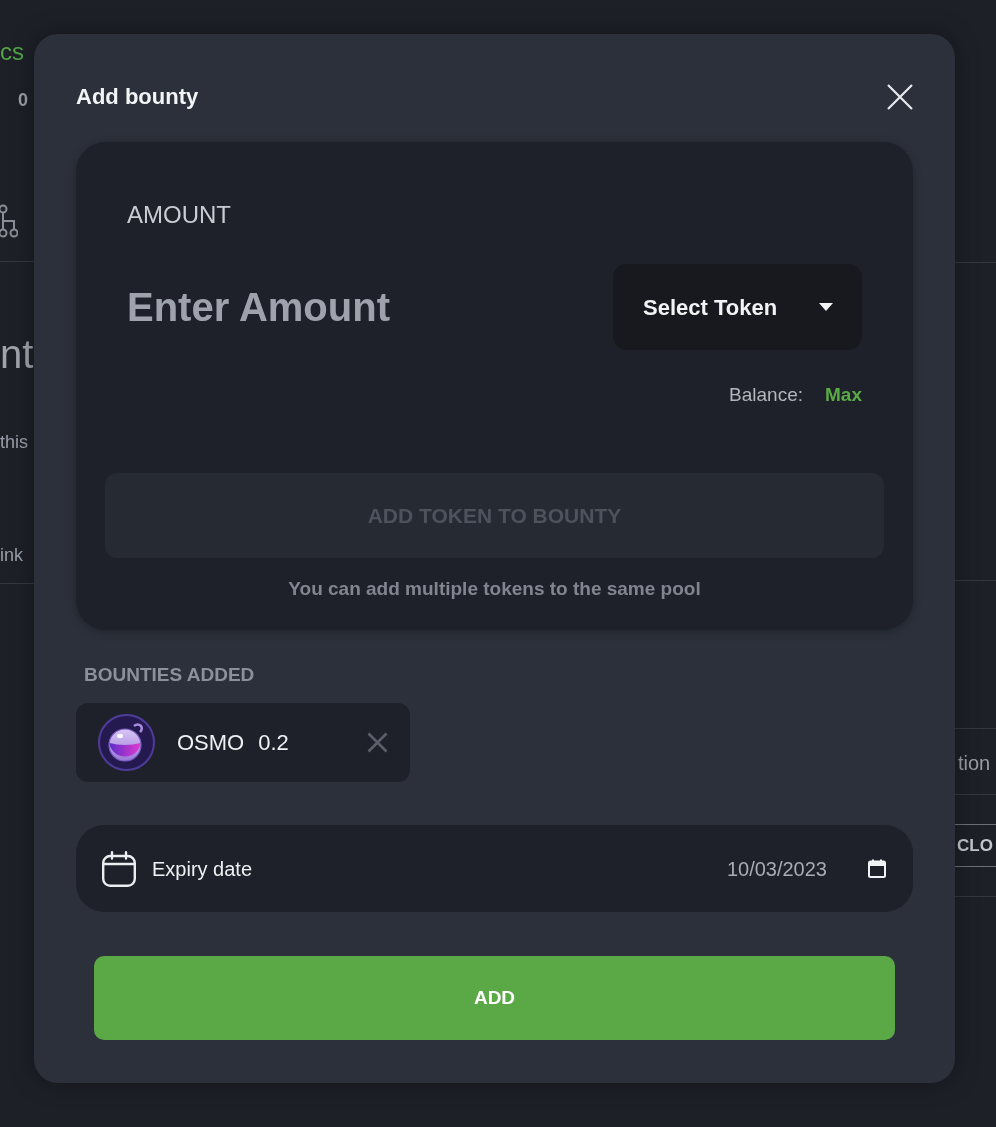 The image size is (996, 1127). What do you see at coordinates (826, 307) in the screenshot?
I see `caret-down-icon` at bounding box center [826, 307].